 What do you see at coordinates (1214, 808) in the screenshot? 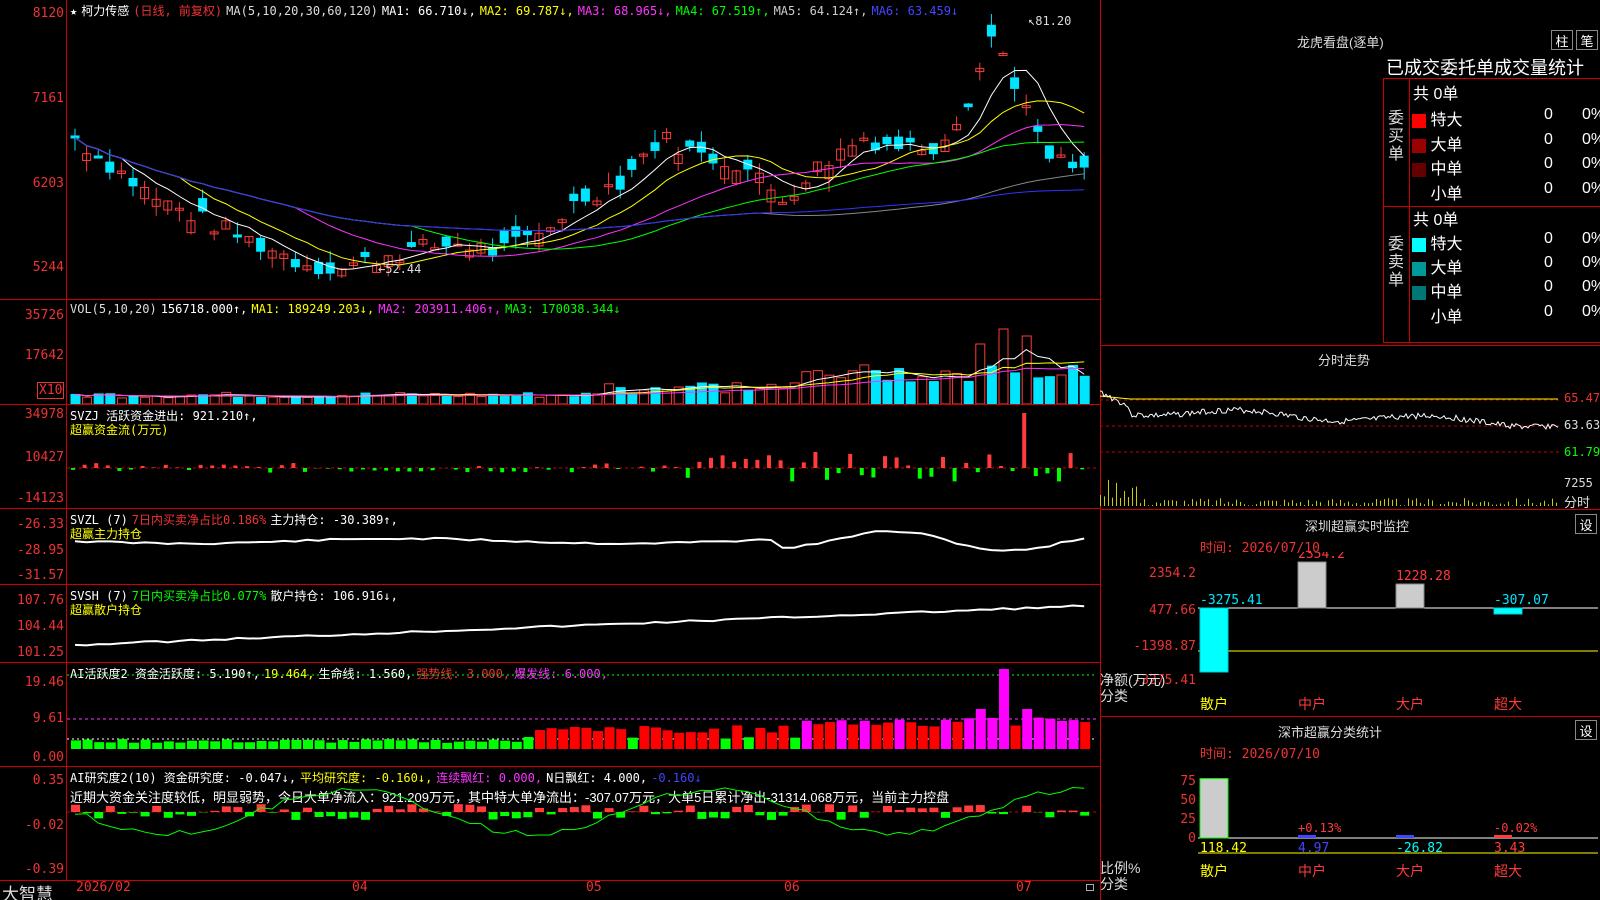
I see `classify-bar` at bounding box center [1214, 808].